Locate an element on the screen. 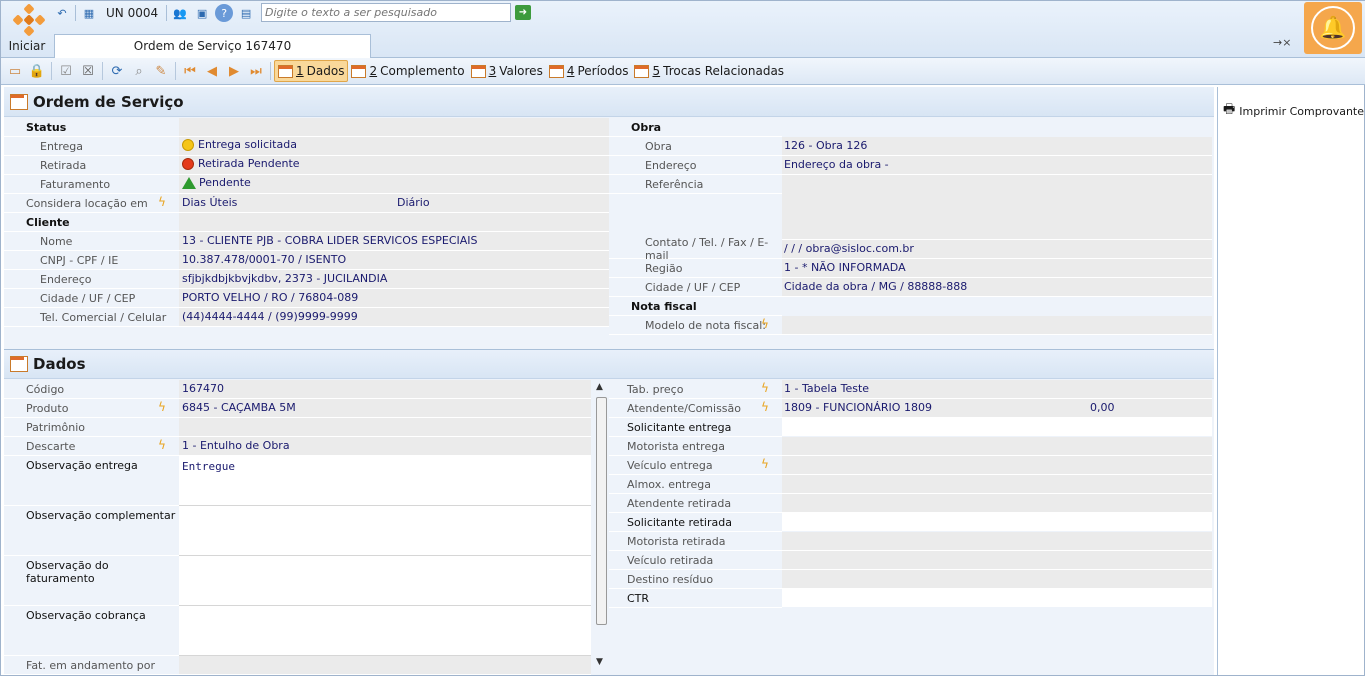 This screenshot has width=1365, height=676. considera-value: Dias Úteis is located at coordinates (209, 202).